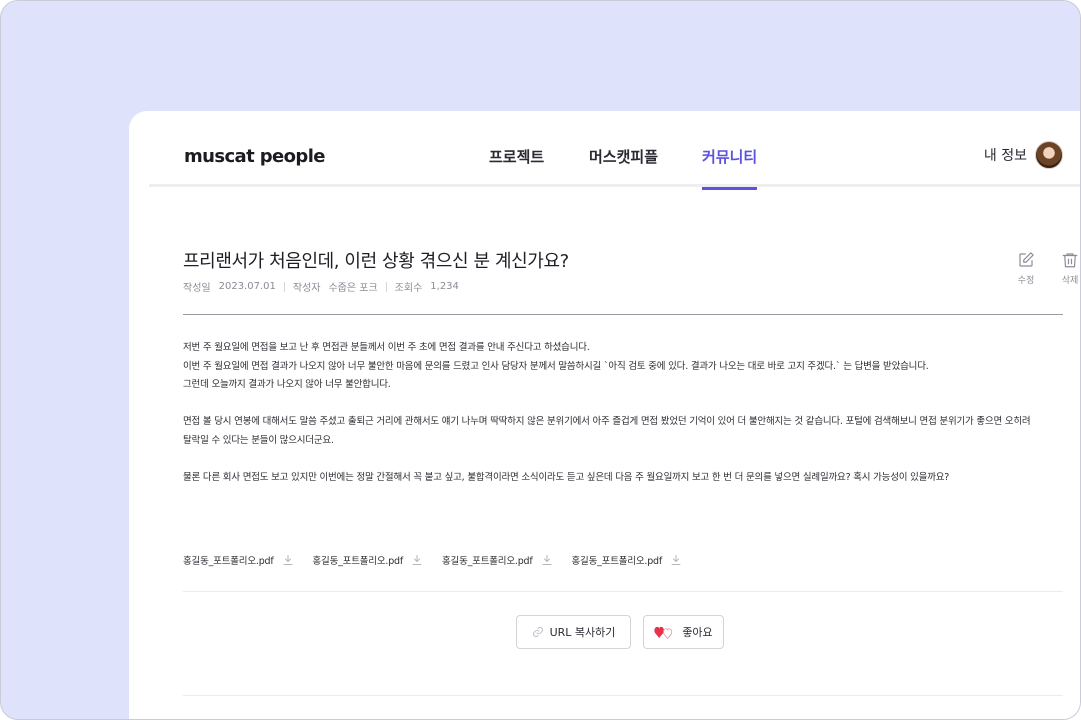 This screenshot has width=1081, height=720. I want to click on link-icon, so click(537, 632).